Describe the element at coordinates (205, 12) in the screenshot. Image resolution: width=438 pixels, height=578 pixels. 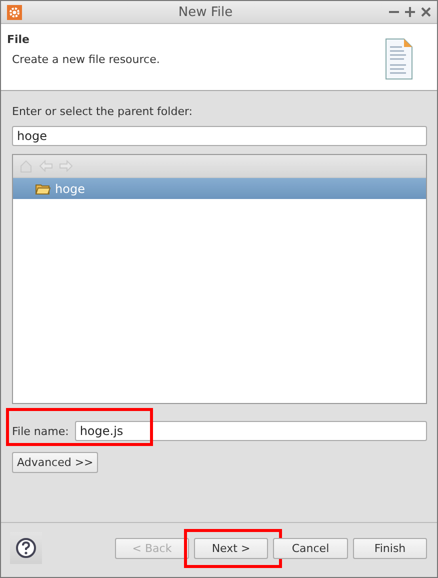
I see `window-title: New File` at that location.